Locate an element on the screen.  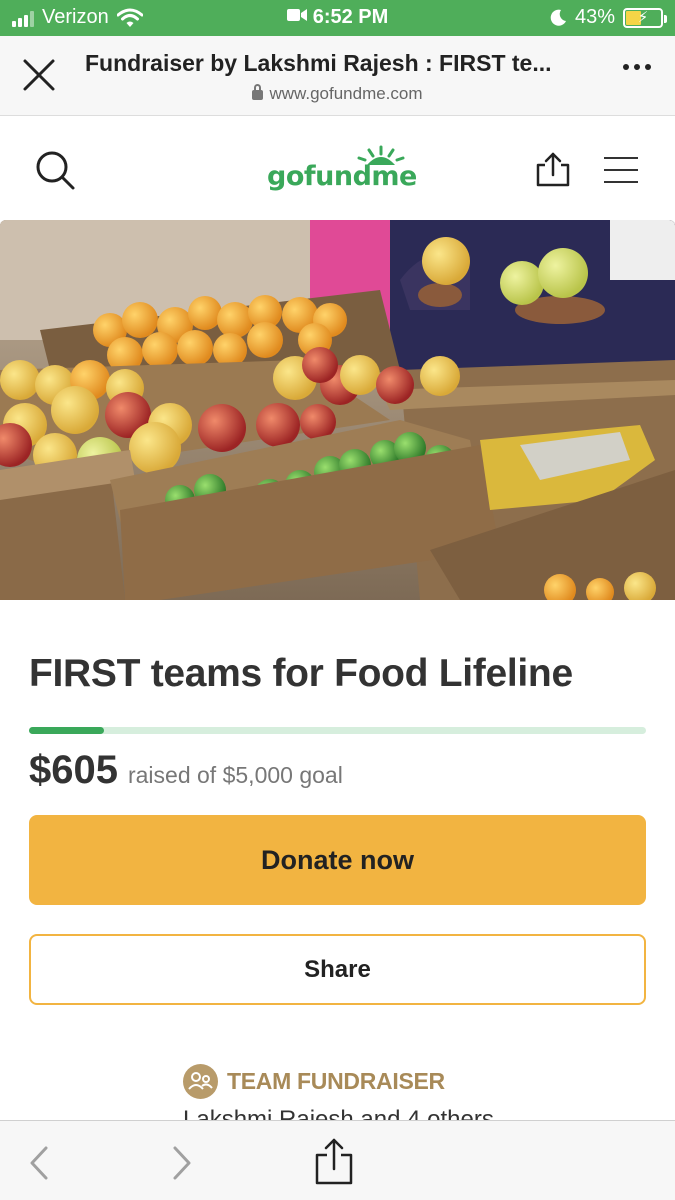
progress-bar is located at coordinates (337, 730).